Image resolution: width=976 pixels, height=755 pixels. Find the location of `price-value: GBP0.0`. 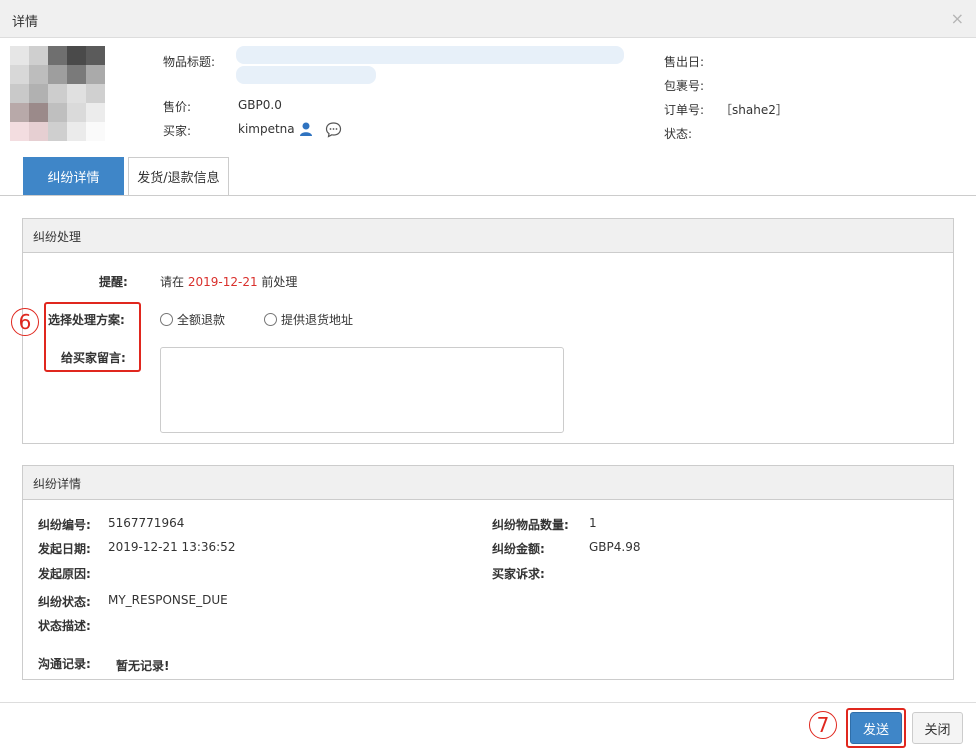

price-value: GBP0.0 is located at coordinates (260, 105).